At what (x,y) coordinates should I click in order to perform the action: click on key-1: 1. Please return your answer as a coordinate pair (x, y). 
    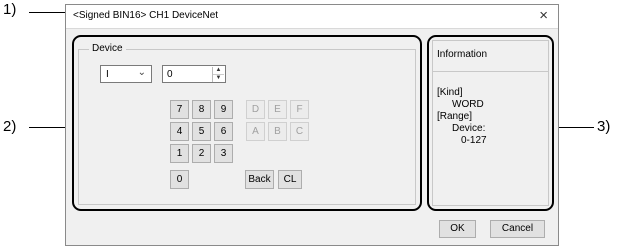
    Looking at the image, I should click on (179, 153).